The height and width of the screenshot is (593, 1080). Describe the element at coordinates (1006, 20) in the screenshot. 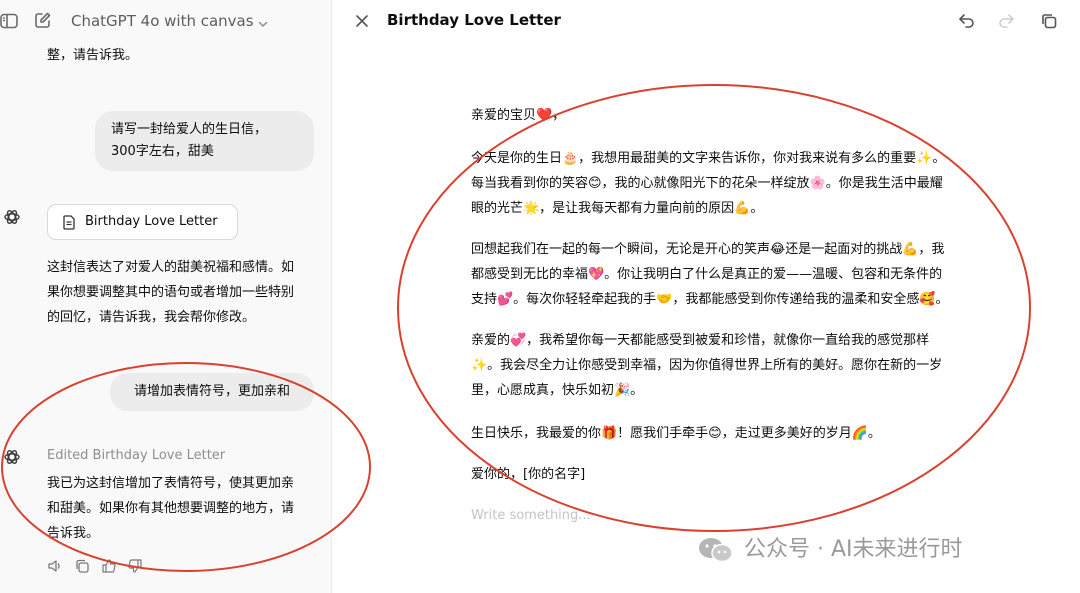

I see `redo-icon` at that location.